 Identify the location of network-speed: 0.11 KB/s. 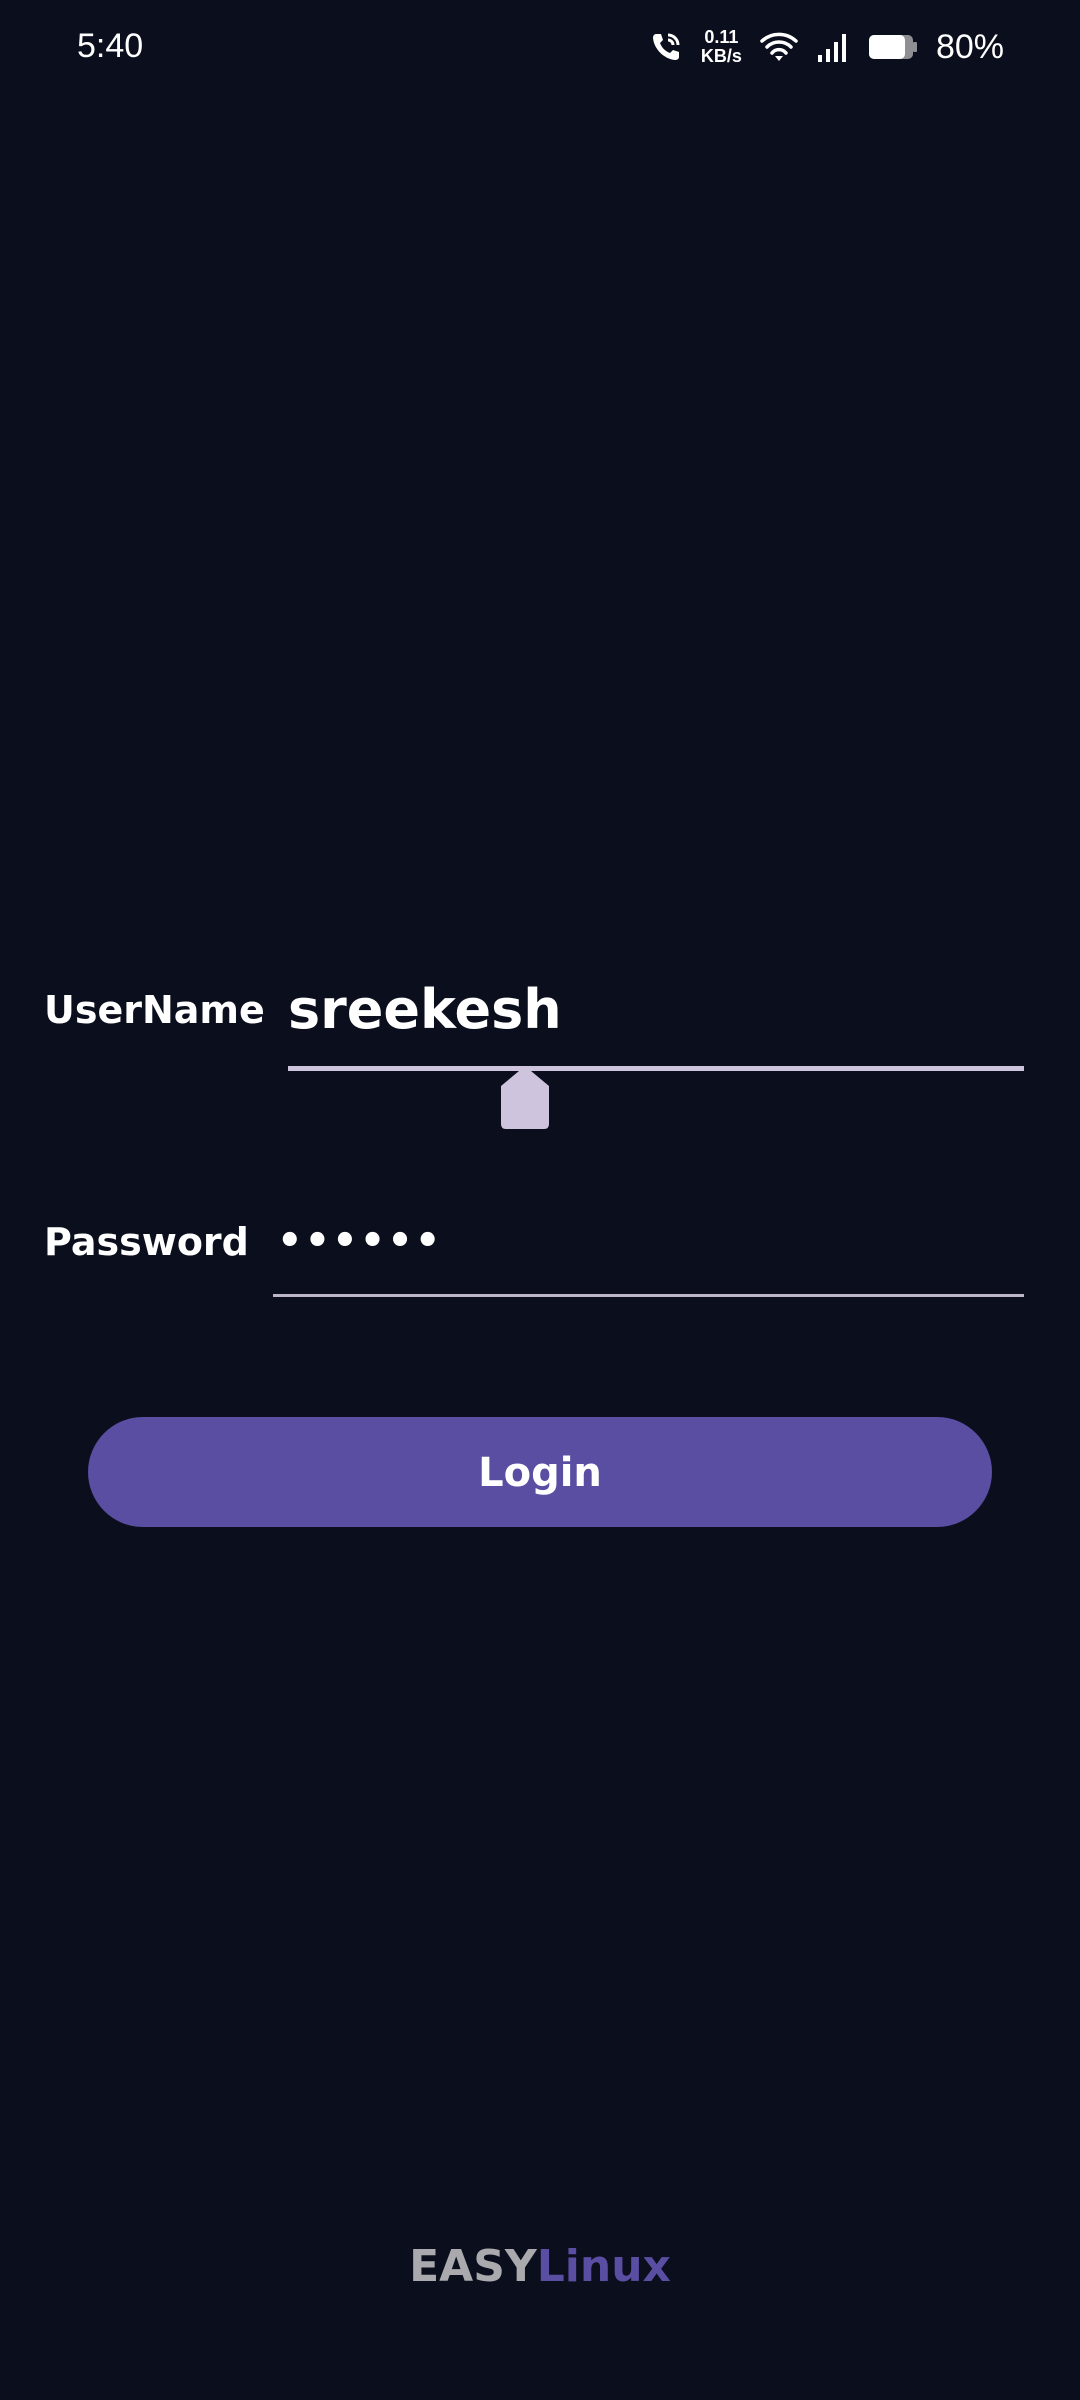
(721, 47).